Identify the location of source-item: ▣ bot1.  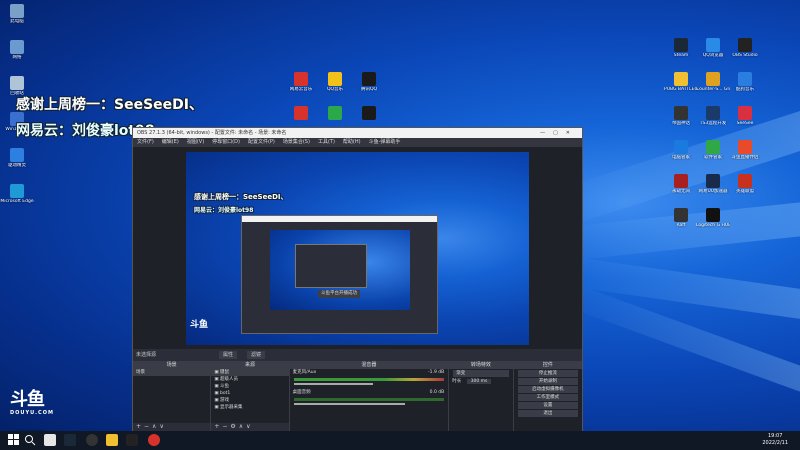
(249, 393).